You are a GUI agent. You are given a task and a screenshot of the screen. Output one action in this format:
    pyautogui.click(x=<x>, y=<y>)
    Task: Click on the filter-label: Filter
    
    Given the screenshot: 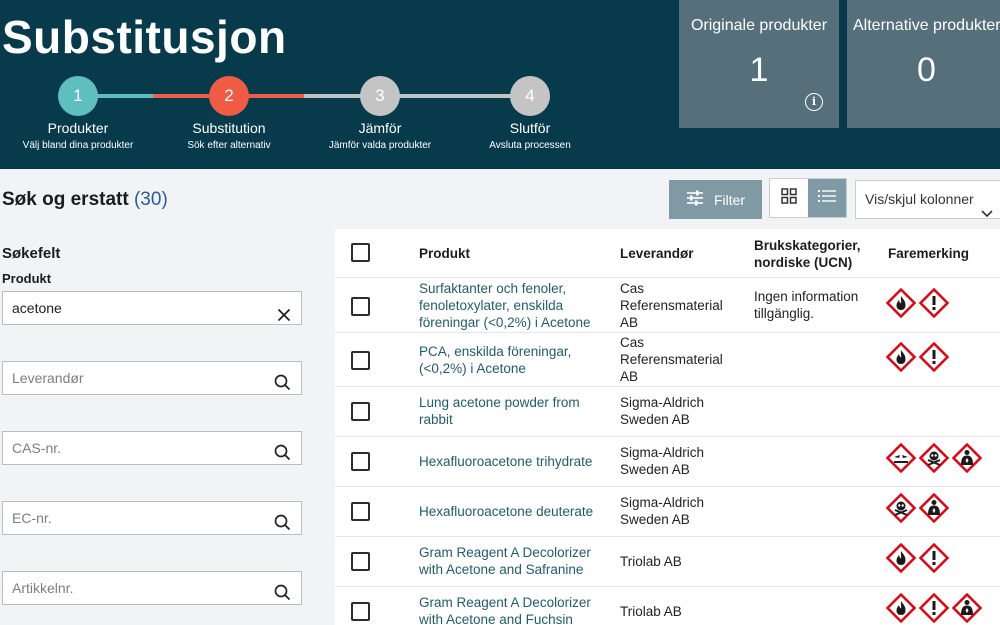 What is the action you would take?
    pyautogui.click(x=729, y=199)
    